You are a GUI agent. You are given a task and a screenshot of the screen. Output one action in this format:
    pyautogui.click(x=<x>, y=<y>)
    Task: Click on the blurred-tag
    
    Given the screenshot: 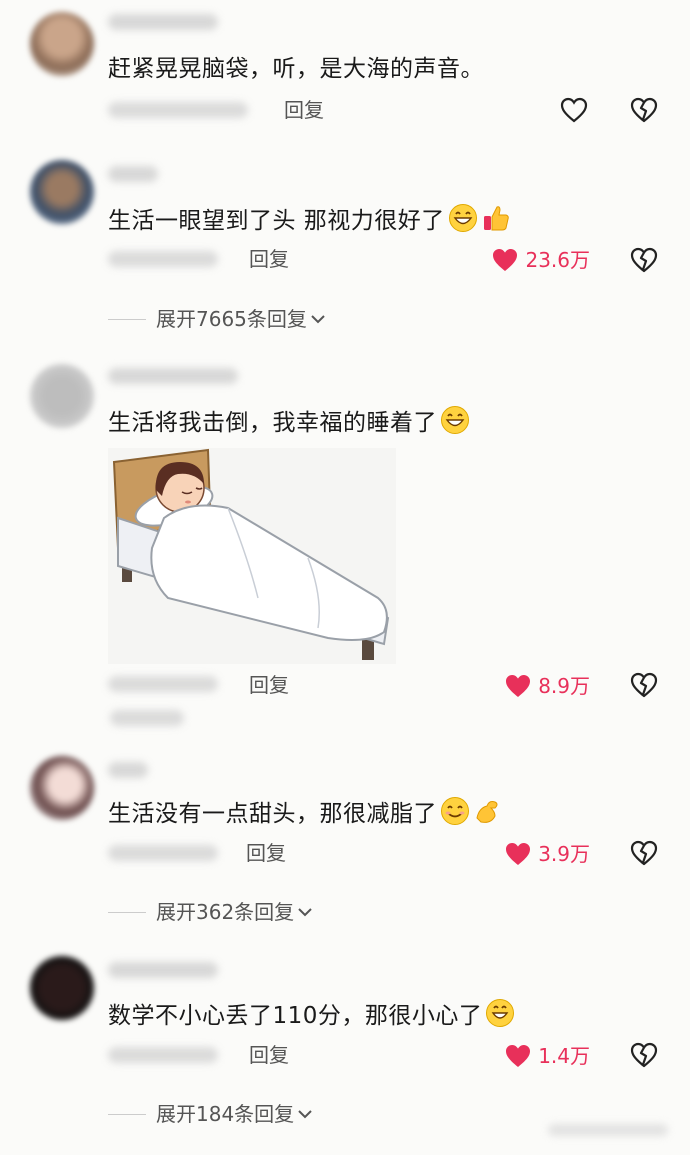 What is the action you would take?
    pyautogui.click(x=147, y=718)
    